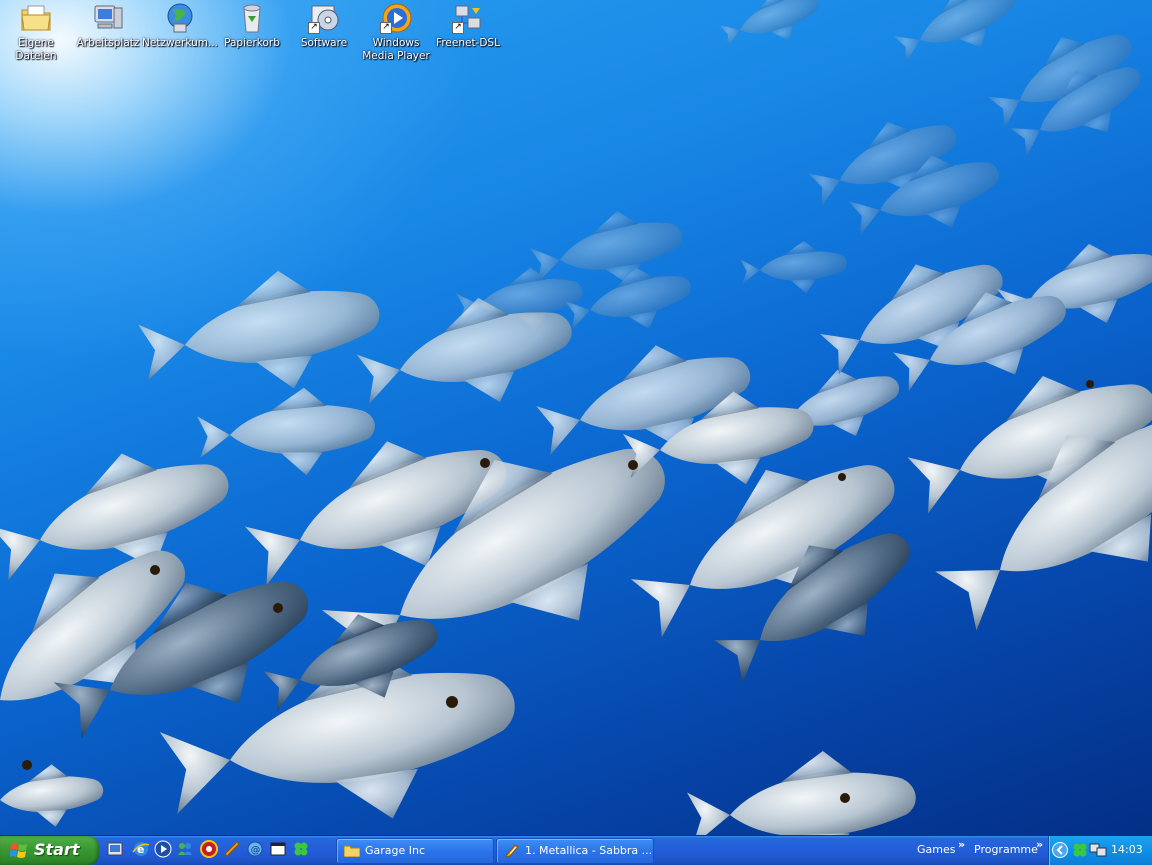  What do you see at coordinates (396, 18) in the screenshot?
I see `media-player-icon: ↗` at bounding box center [396, 18].